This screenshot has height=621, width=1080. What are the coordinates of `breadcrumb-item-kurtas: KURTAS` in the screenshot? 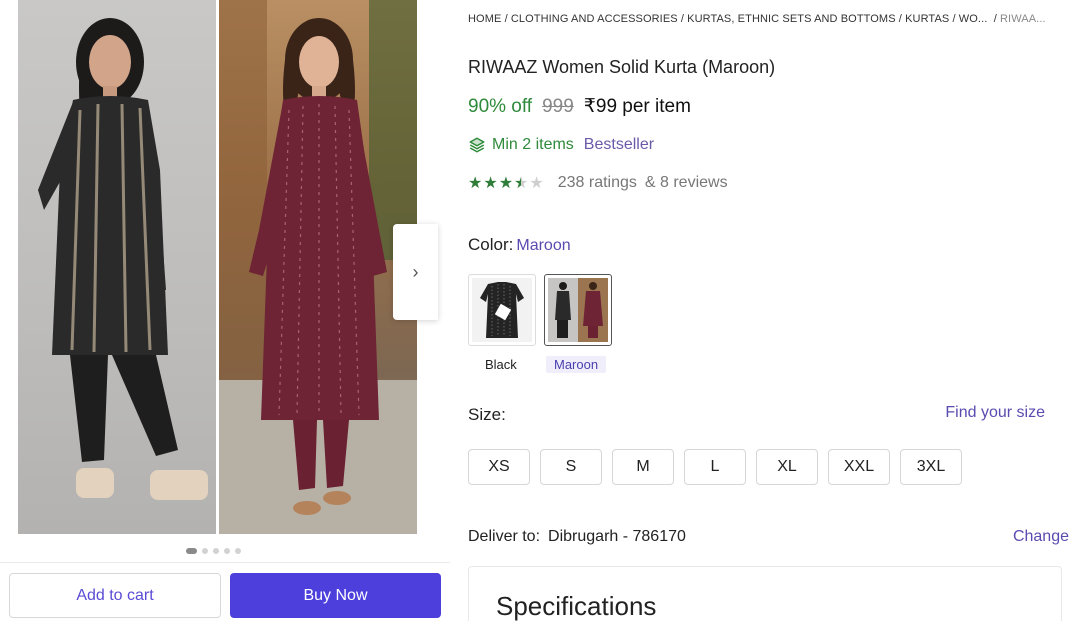 It's located at (927, 19).